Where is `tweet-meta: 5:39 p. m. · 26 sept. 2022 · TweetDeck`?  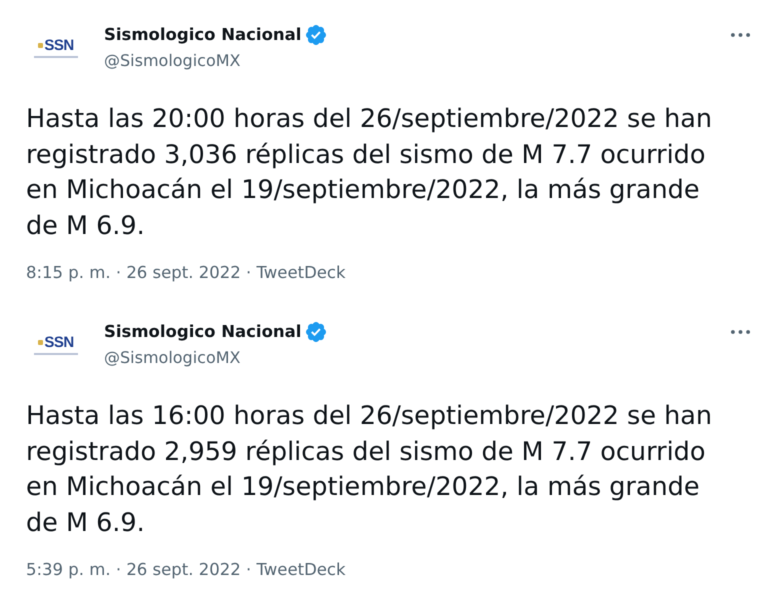 tweet-meta: 5:39 p. m. · 26 sept. 2022 · TweetDeck is located at coordinates (186, 570).